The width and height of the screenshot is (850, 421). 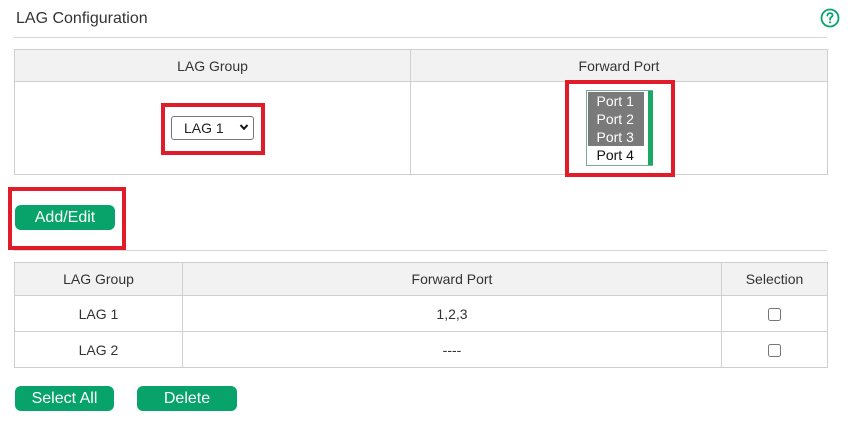 What do you see at coordinates (830, 18) in the screenshot?
I see `question-circle-icon` at bounding box center [830, 18].